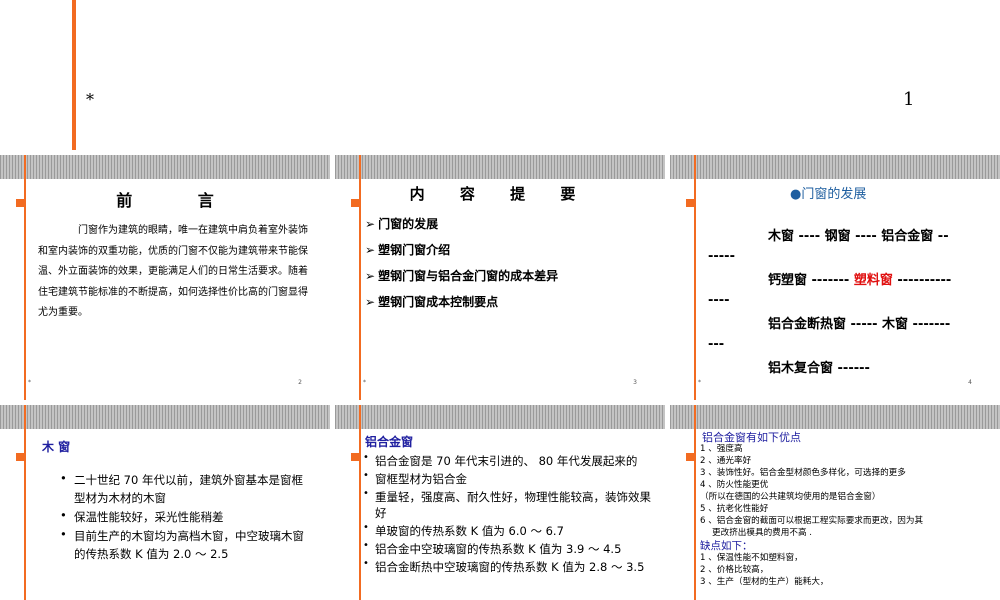 This screenshot has width=1000, height=600. I want to click on list-item: 6 、铝合金窗的截面可以根据工程实际要求而更改，因为其, so click(812, 521).